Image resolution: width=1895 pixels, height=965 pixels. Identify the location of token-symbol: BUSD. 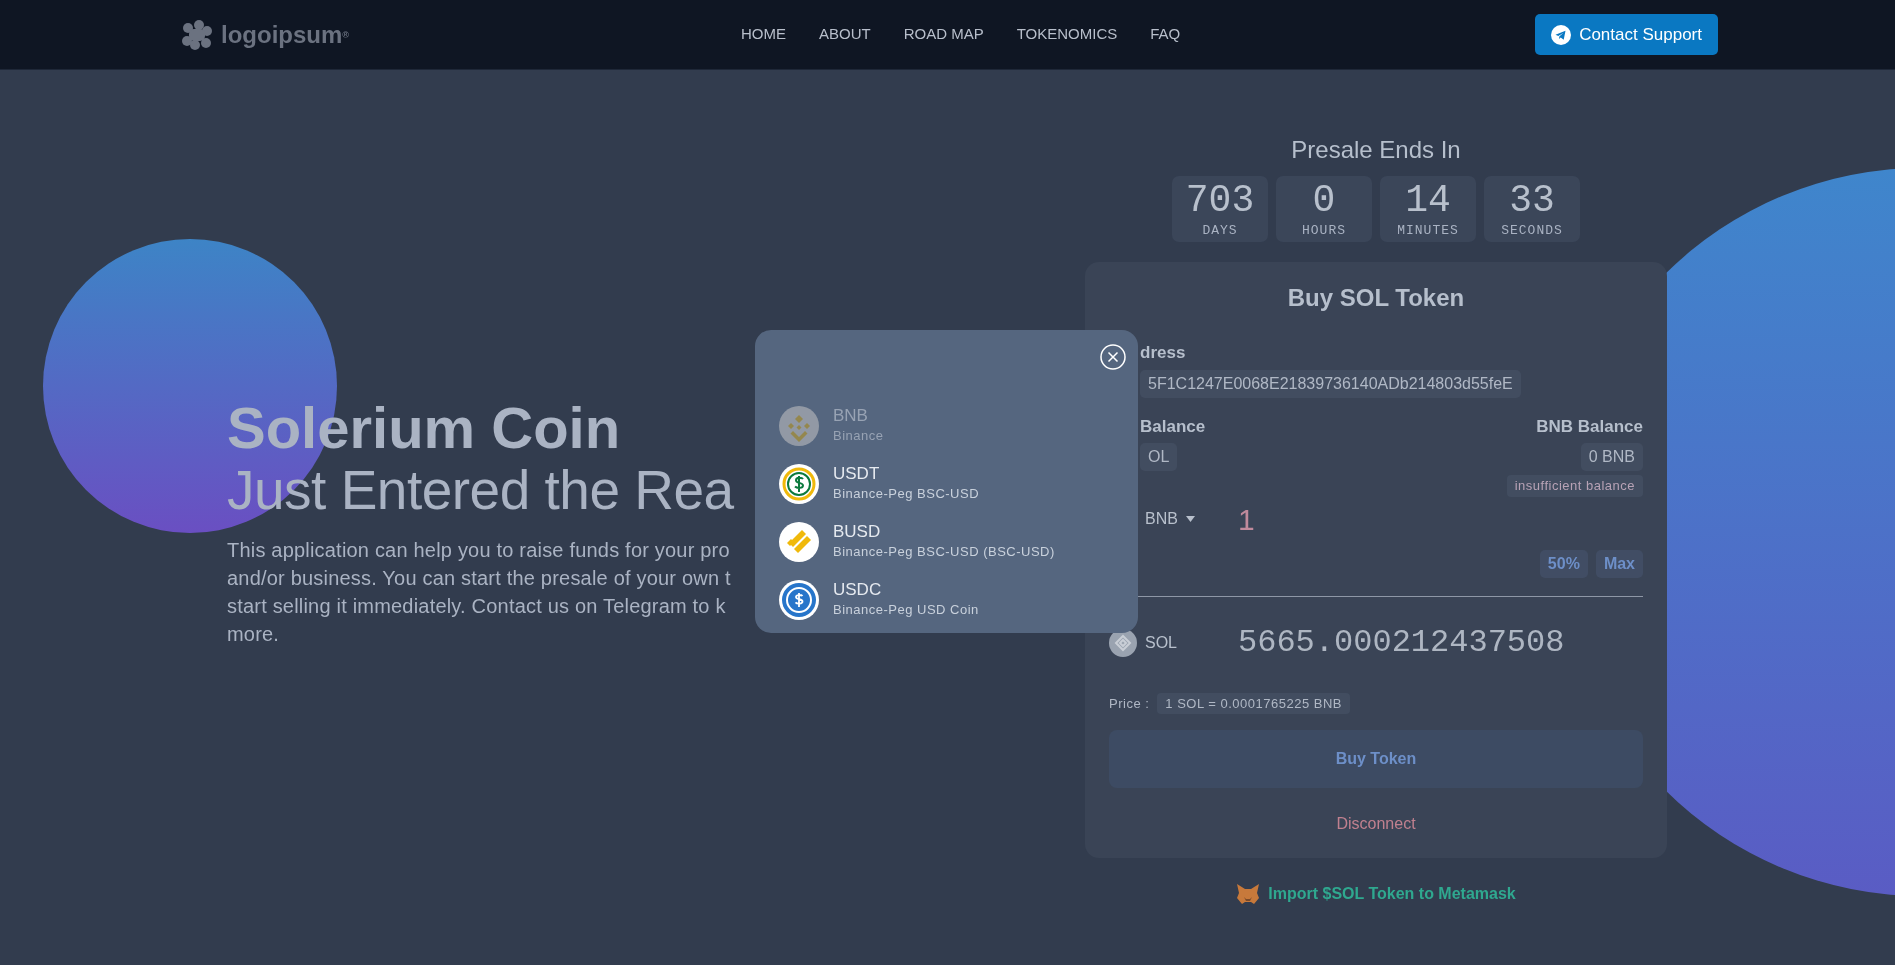
(857, 532).